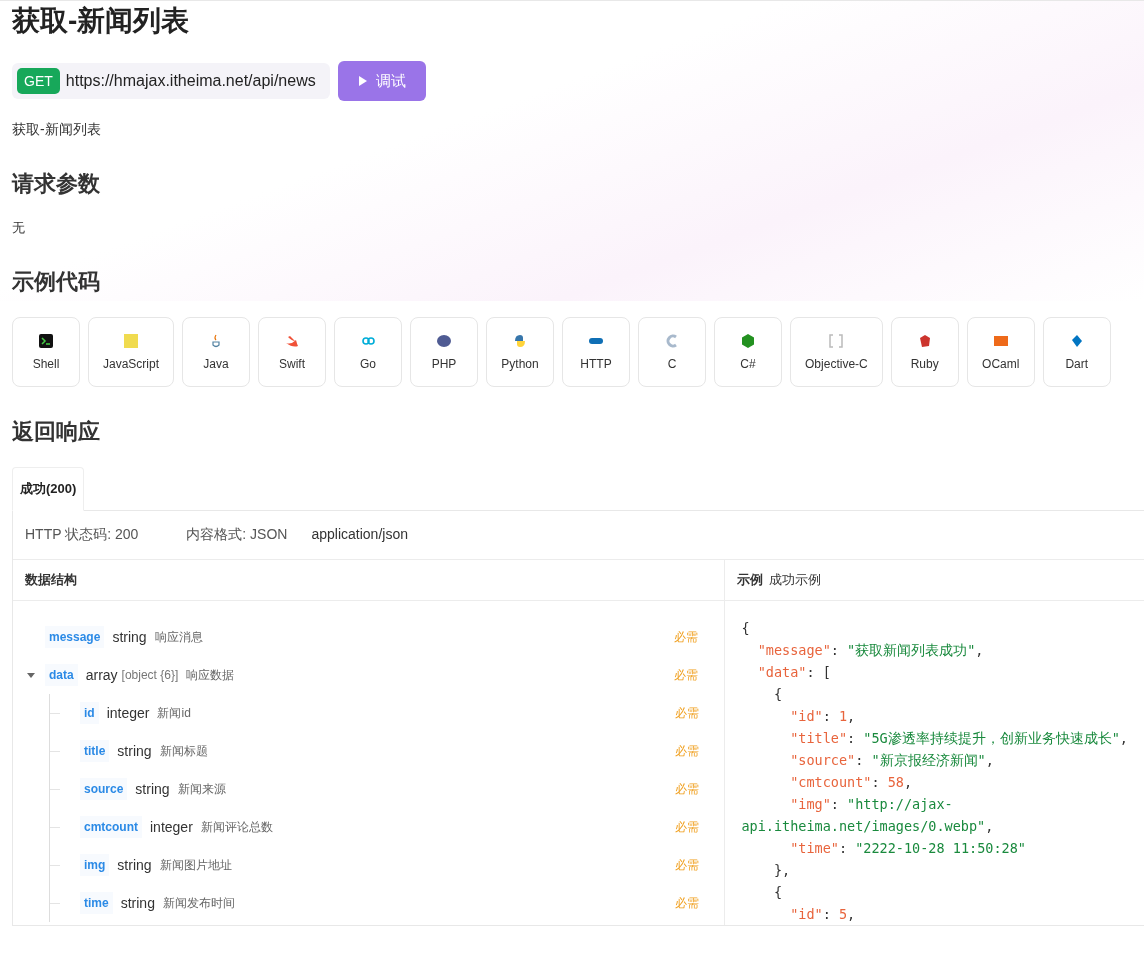 The image size is (1144, 953). I want to click on language-card: C#, so click(748, 352).